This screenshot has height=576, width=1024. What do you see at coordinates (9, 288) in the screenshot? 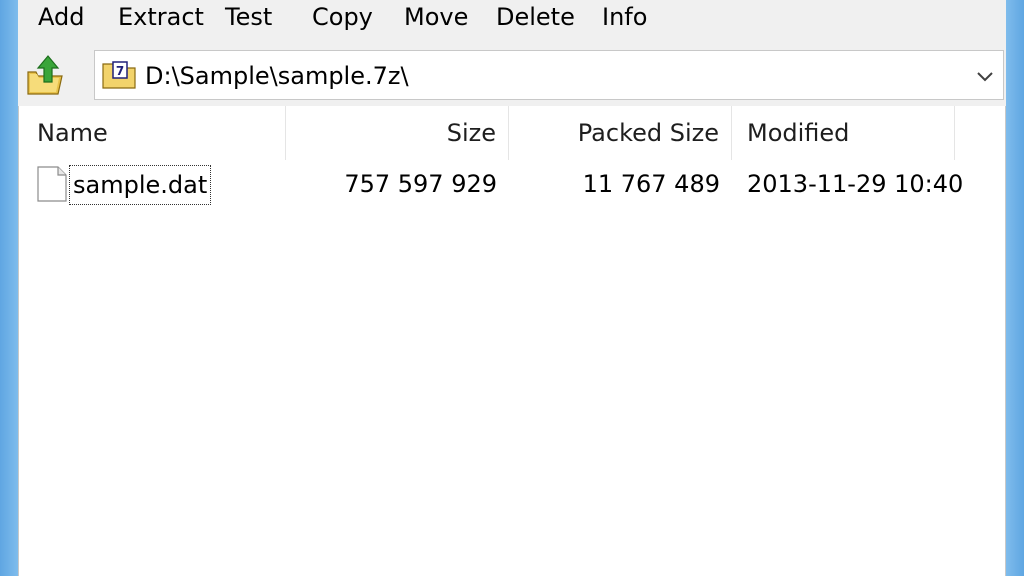
I see `window-frame-left` at bounding box center [9, 288].